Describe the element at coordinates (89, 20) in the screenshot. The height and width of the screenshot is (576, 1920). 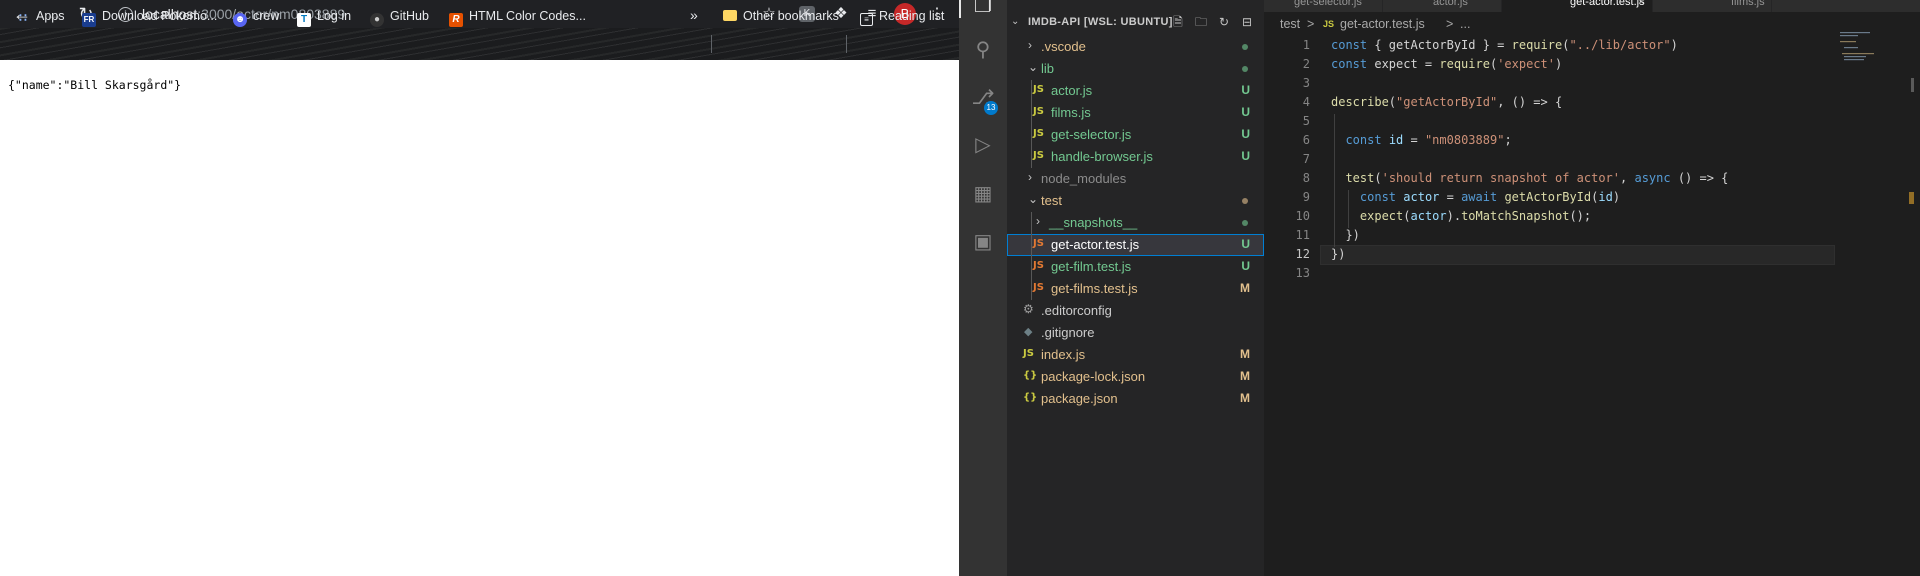
I see `fr-site-icon: FR` at that location.